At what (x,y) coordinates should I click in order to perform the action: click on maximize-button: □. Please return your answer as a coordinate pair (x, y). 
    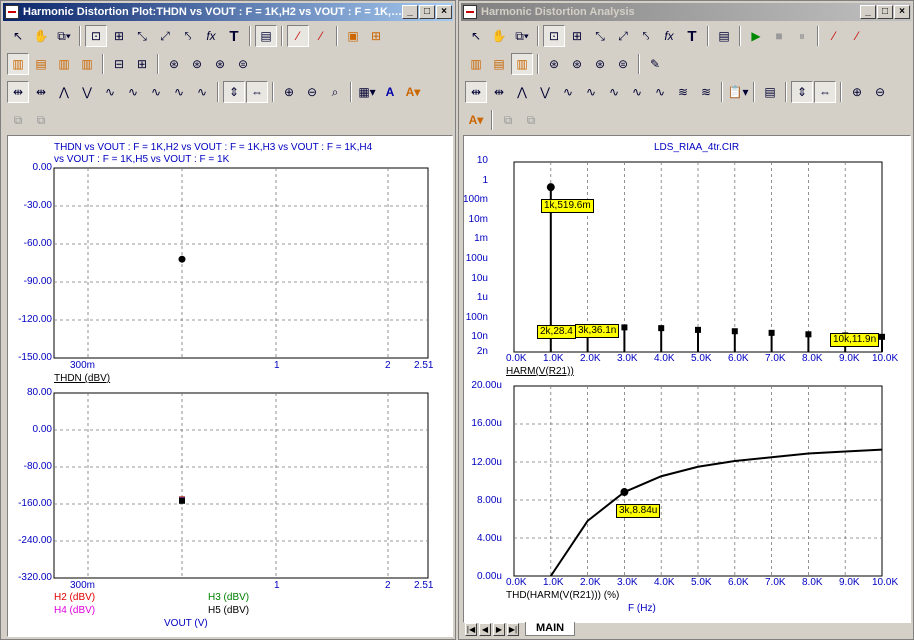
    Looking at the image, I should click on (885, 12).